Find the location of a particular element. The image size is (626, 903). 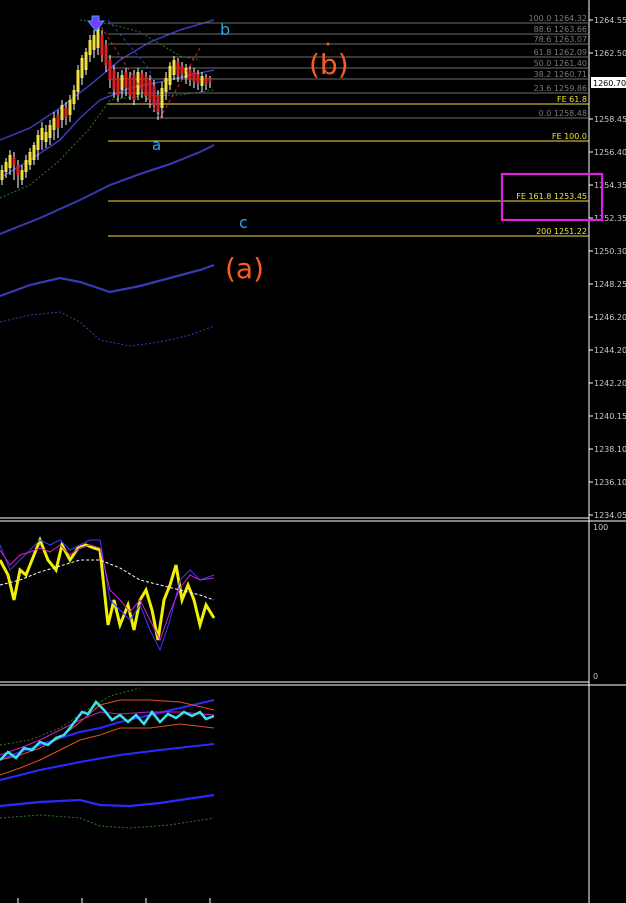

y-tick-label: 1238.10 is located at coordinates (610, 449).